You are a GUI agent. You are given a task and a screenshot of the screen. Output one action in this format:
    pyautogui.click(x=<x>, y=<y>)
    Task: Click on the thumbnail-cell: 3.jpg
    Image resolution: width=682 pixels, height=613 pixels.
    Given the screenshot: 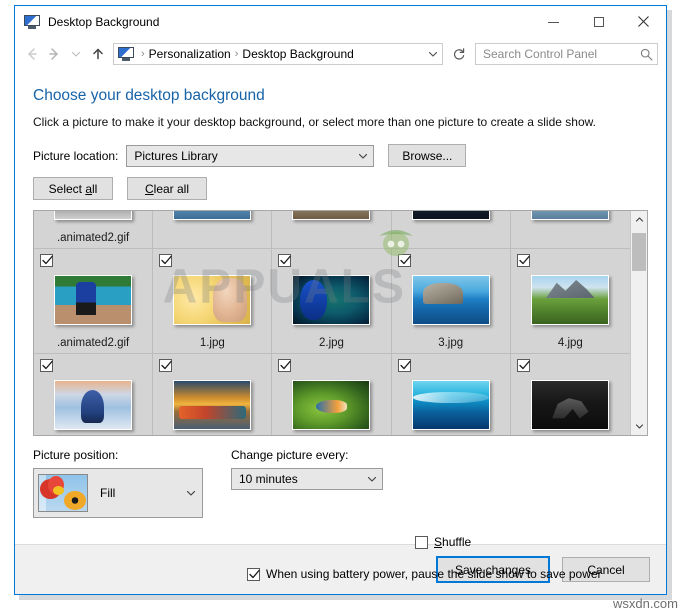 What is the action you would take?
    pyautogui.click(x=451, y=301)
    